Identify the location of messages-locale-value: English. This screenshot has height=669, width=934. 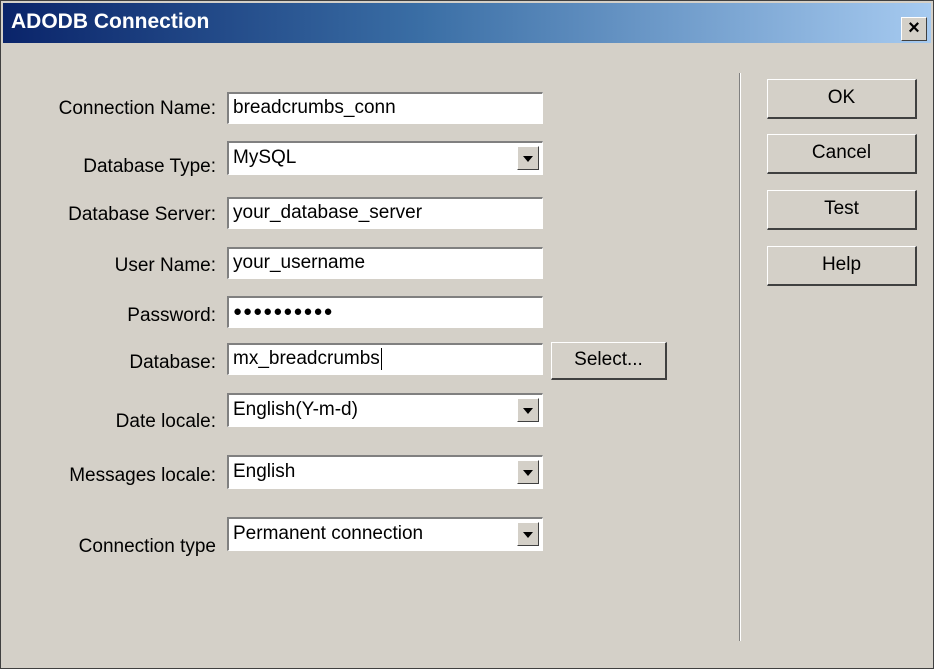
(264, 471).